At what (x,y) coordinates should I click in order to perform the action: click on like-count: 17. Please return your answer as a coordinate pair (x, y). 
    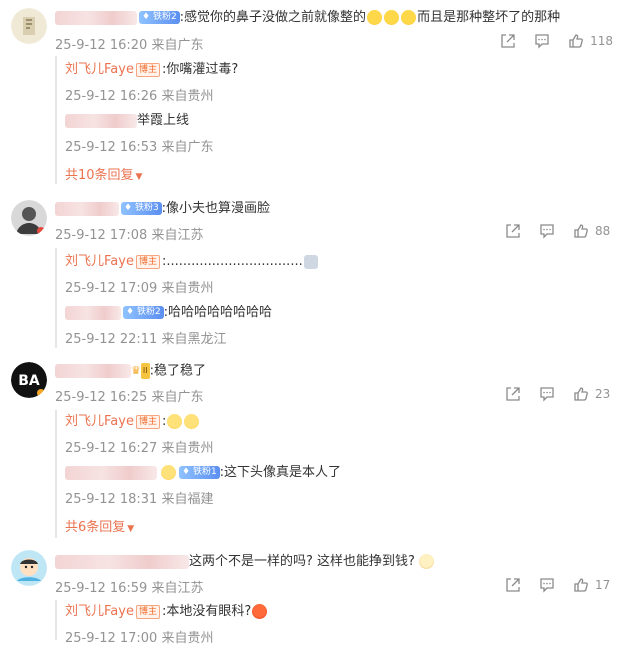
    Looking at the image, I should click on (603, 585).